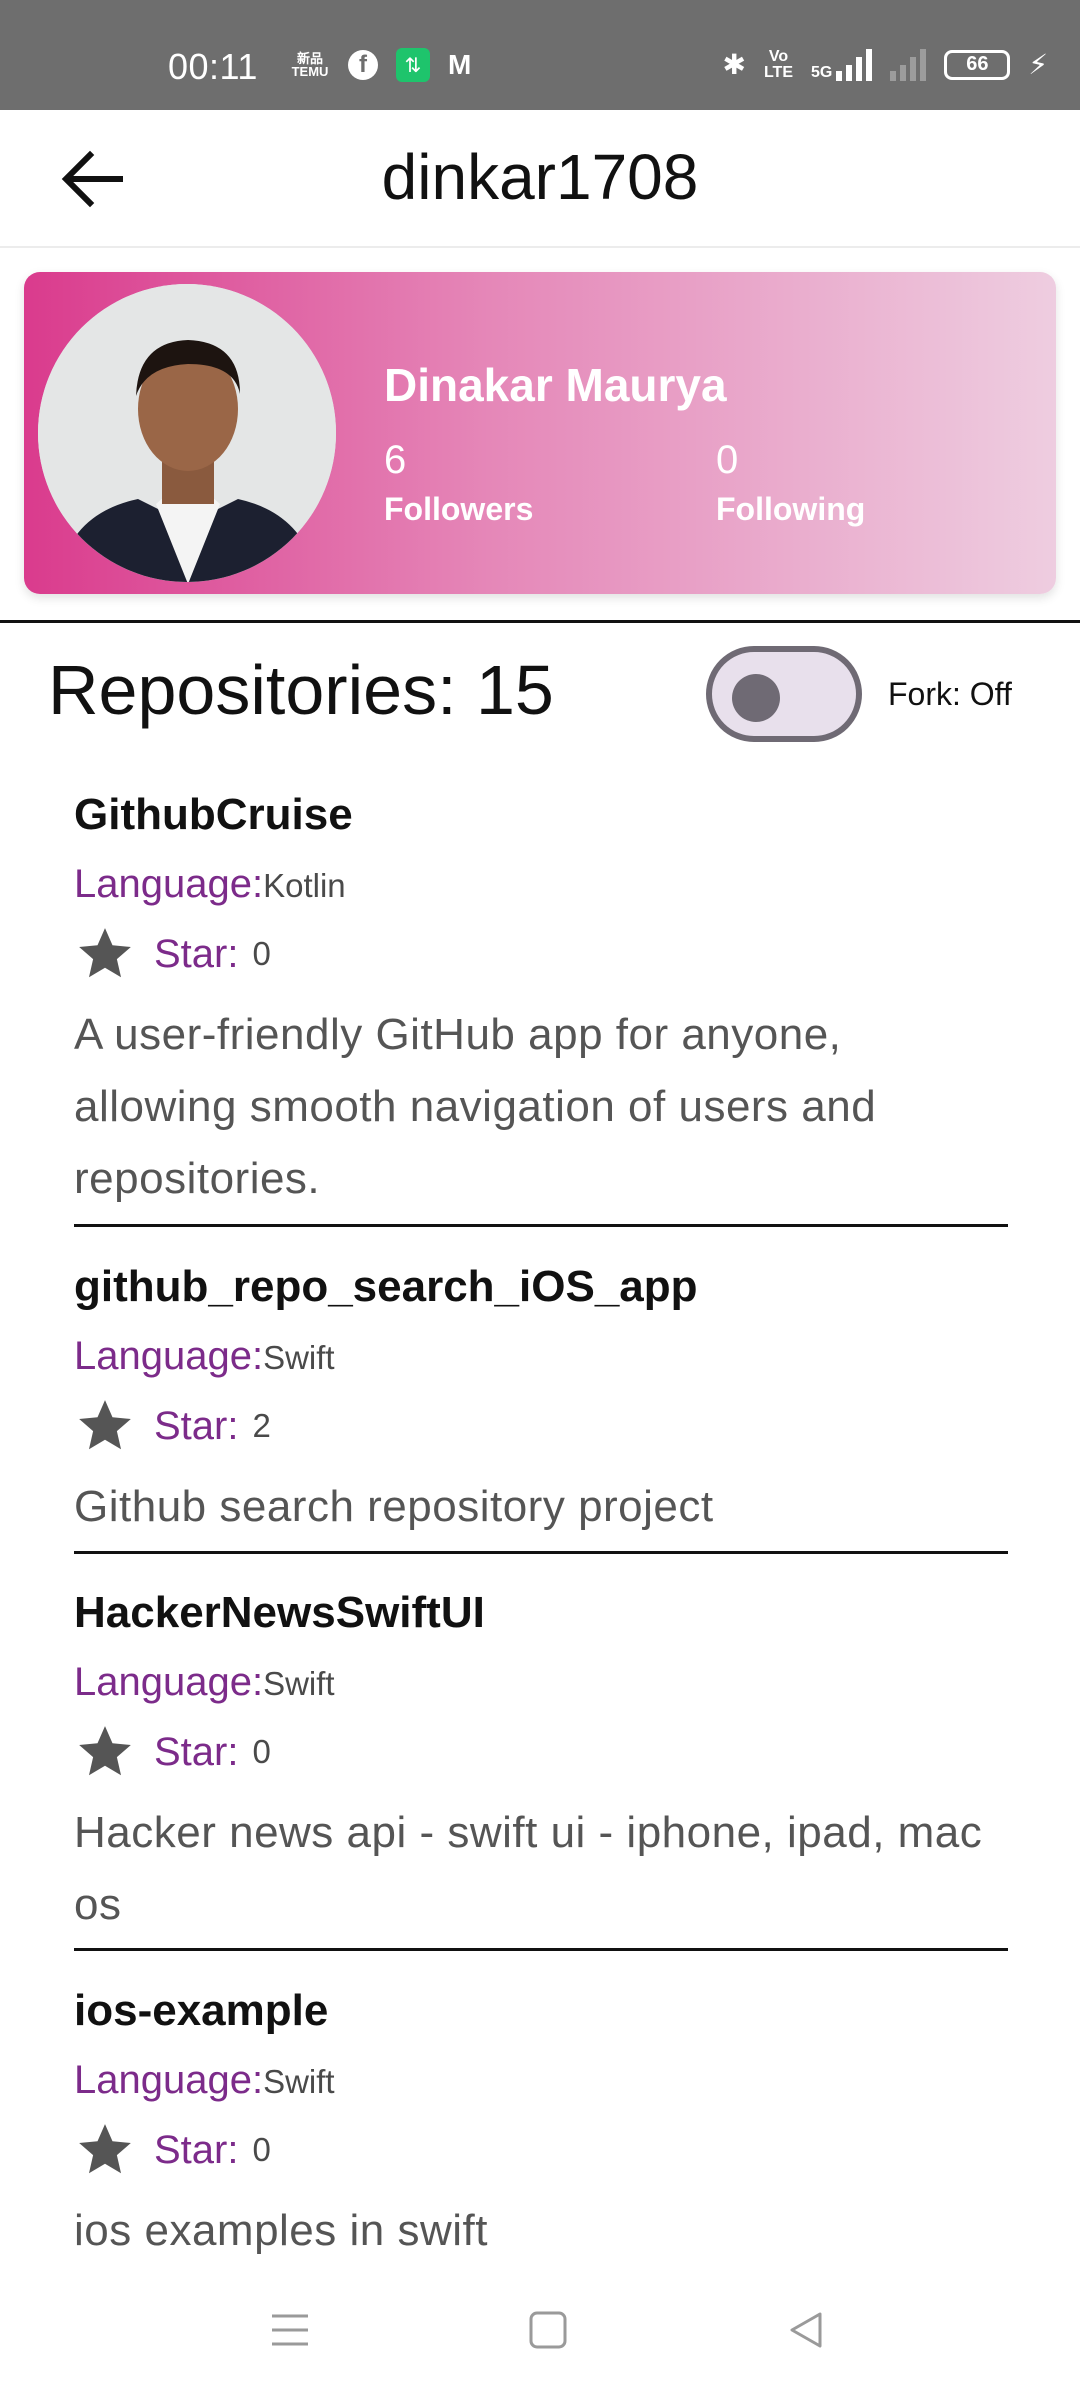 The width and height of the screenshot is (1080, 2400). I want to click on repo-description: ios examples in swift, so click(281, 2230).